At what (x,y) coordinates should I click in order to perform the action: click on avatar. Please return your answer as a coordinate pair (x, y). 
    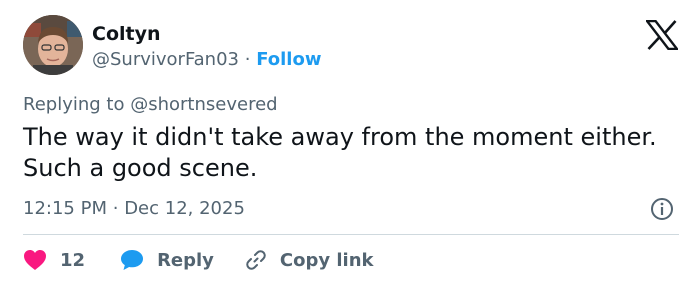
    Looking at the image, I should click on (53, 45).